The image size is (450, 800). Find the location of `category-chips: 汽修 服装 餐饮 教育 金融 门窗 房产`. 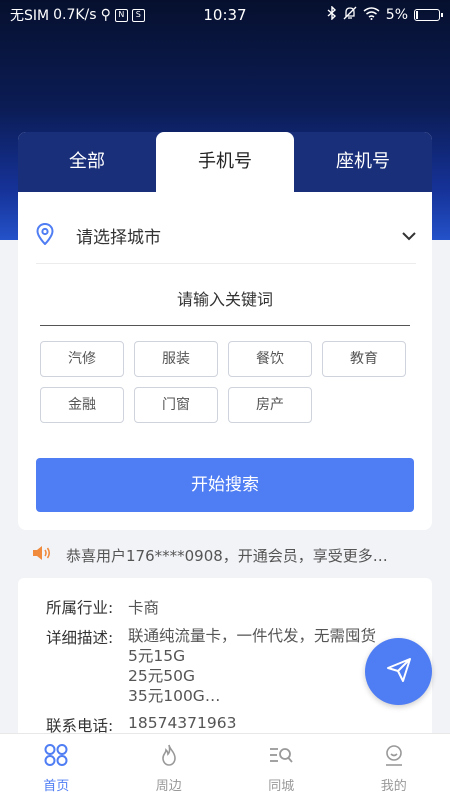

category-chips: 汽修 服装 餐饮 教育 金融 门窗 房产 is located at coordinates (228, 382).